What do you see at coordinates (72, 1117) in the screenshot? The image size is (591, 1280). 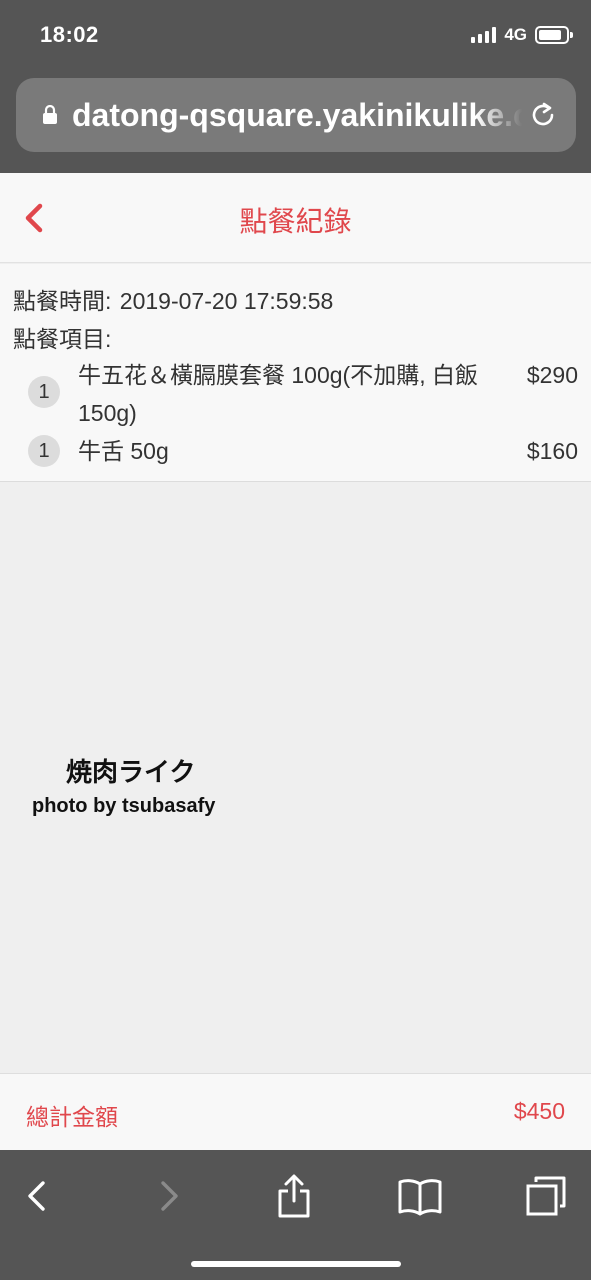 I see `total-label: 總計金額` at bounding box center [72, 1117].